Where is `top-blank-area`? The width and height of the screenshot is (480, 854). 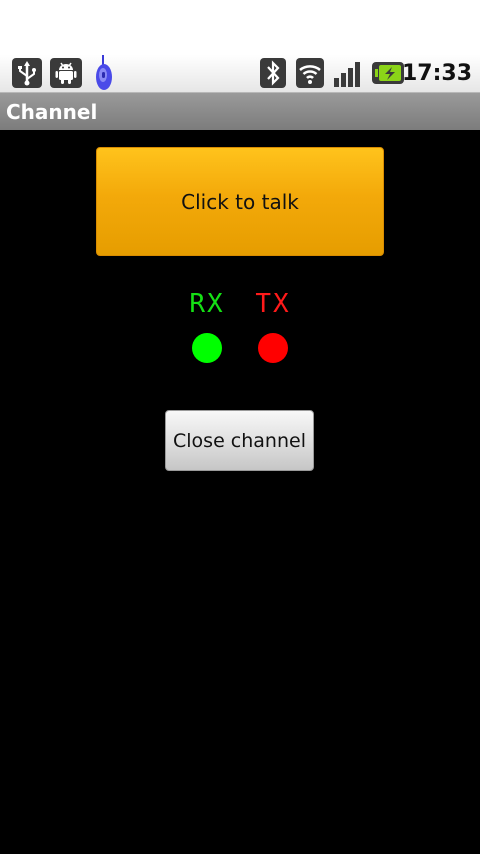
top-blank-area is located at coordinates (240, 27).